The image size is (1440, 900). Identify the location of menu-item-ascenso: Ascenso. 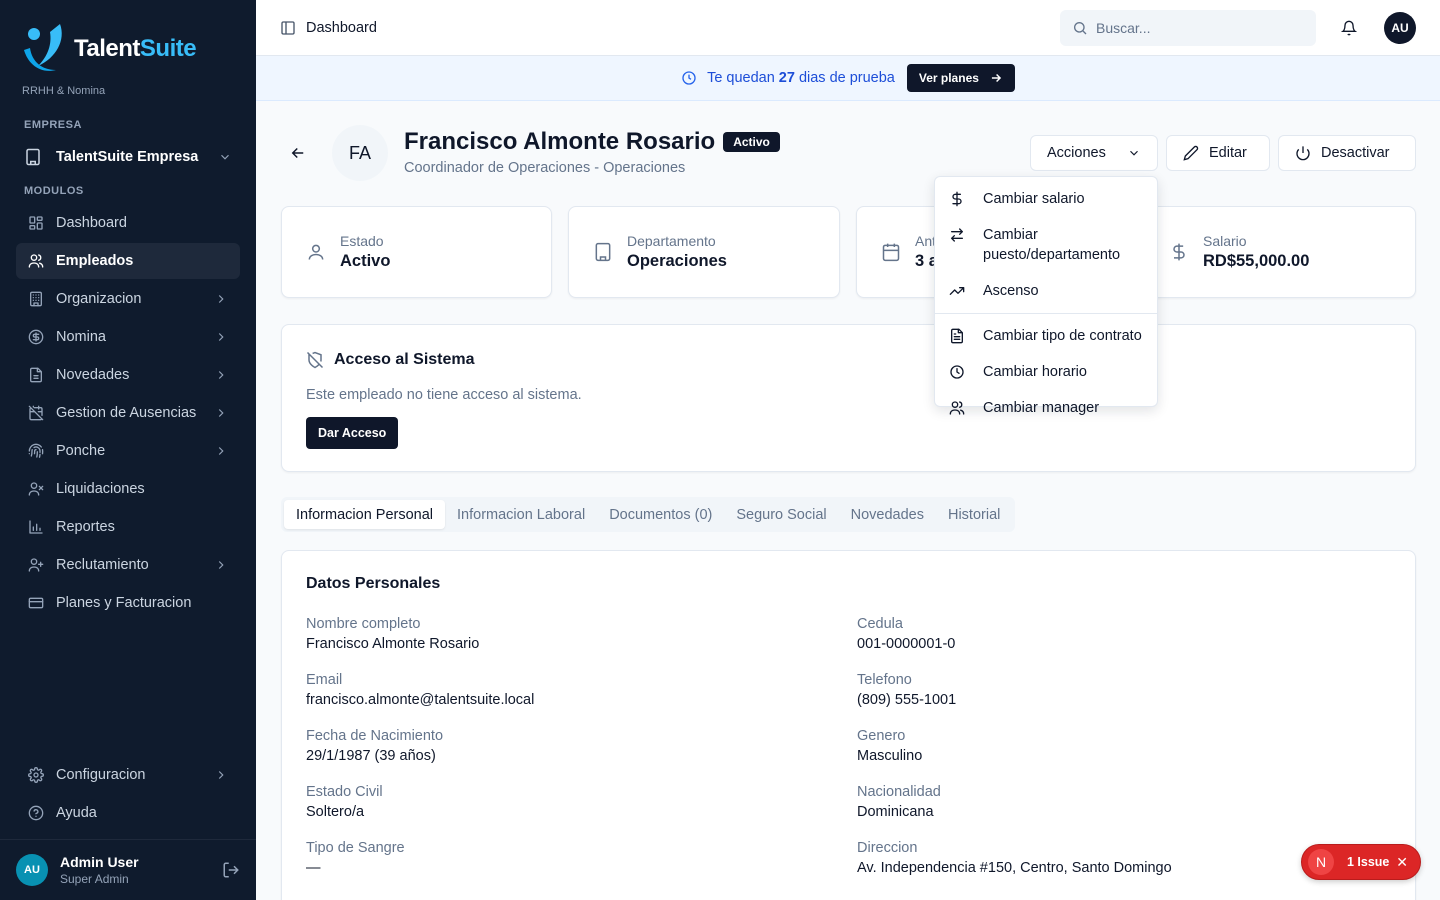
(1046, 291).